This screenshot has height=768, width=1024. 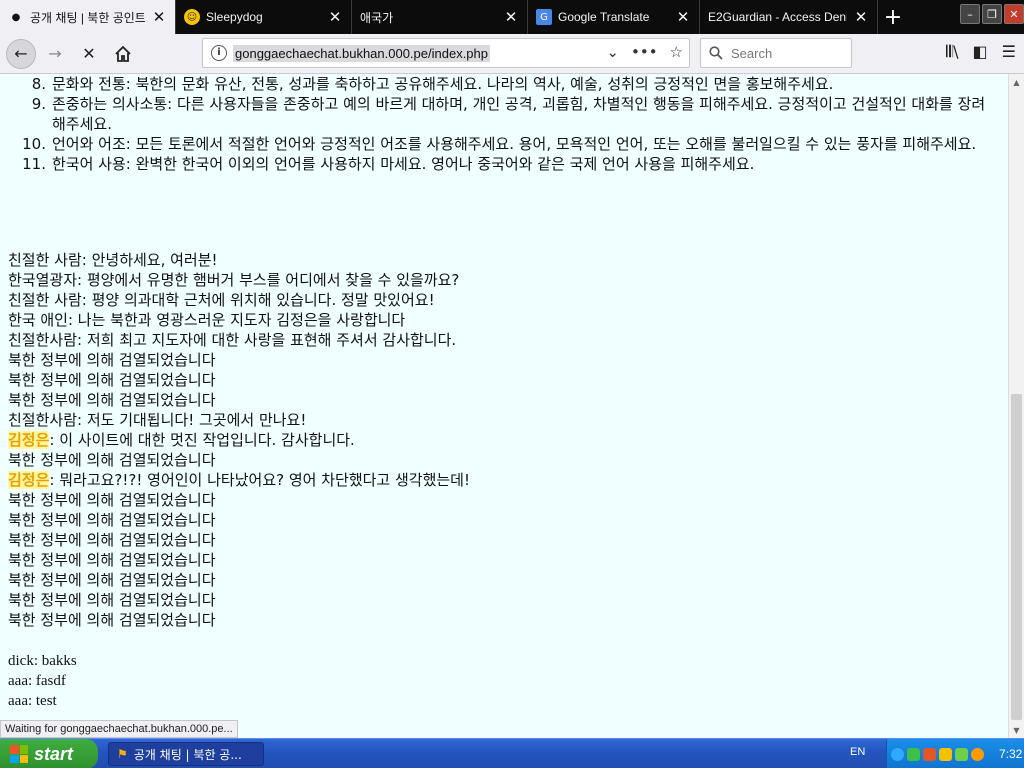 I want to click on menu-hamburger-icon: ☰, so click(x=1009, y=52).